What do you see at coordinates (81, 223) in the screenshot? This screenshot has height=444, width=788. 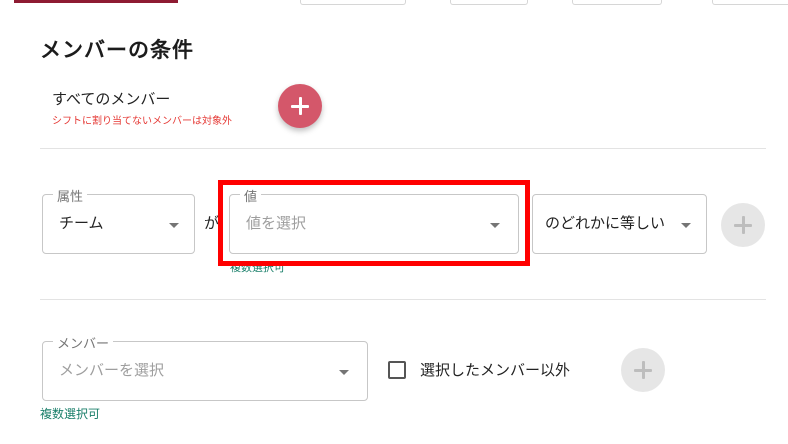 I see `attribute-value: チーム` at bounding box center [81, 223].